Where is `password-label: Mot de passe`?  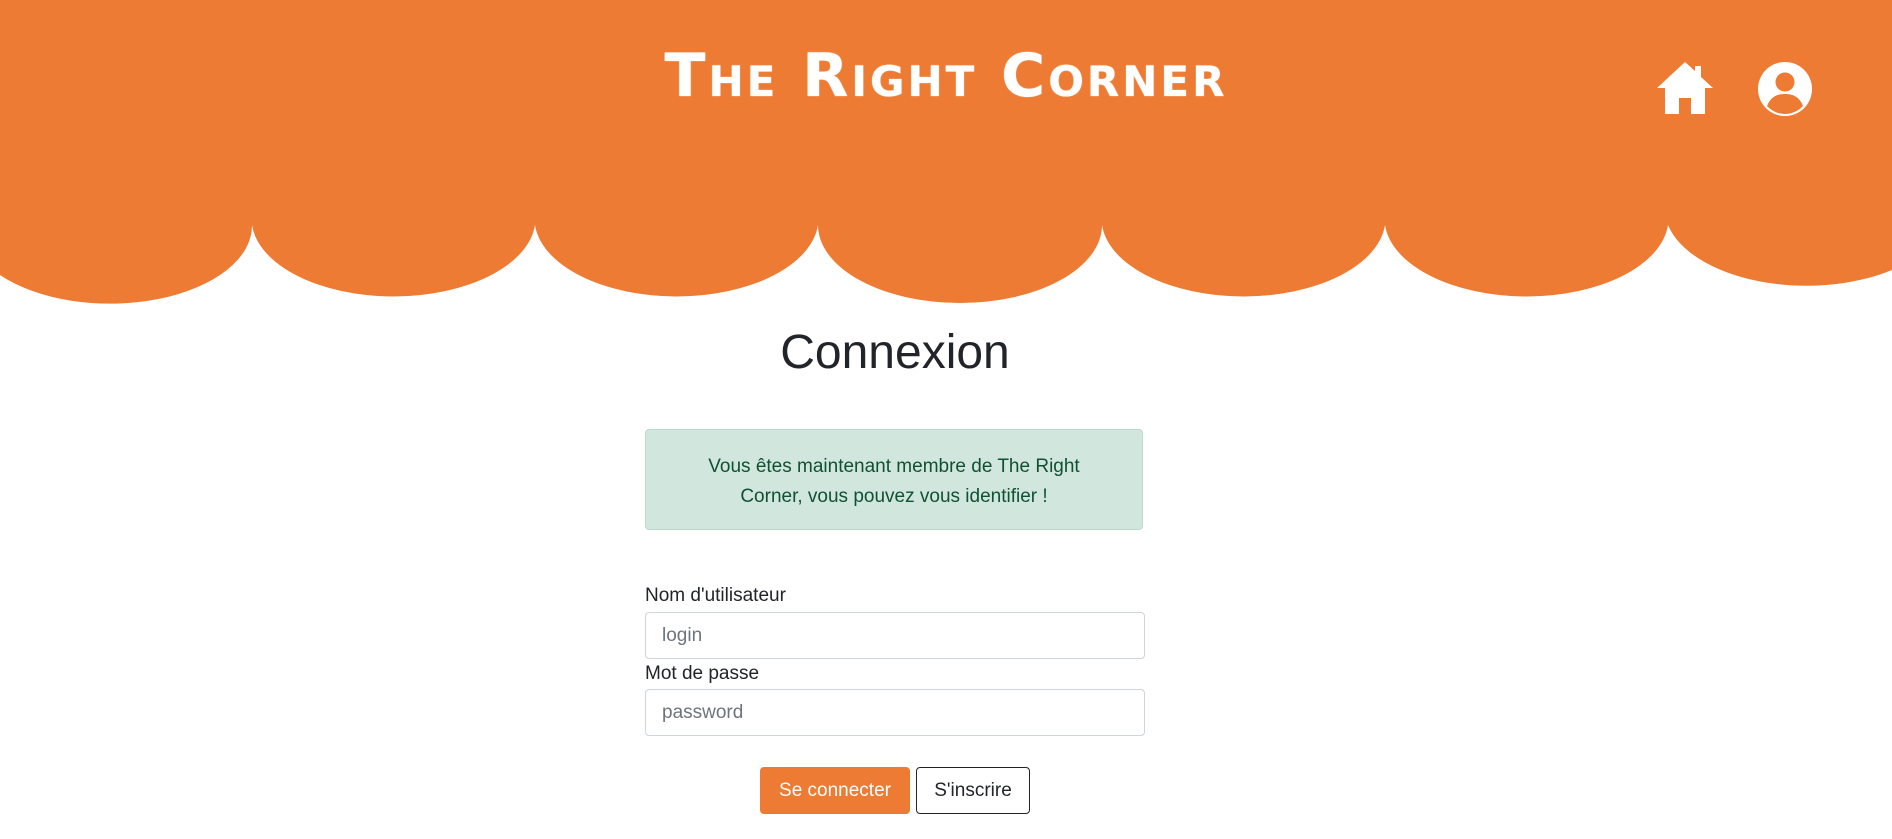 password-label: Mot de passe is located at coordinates (702, 673).